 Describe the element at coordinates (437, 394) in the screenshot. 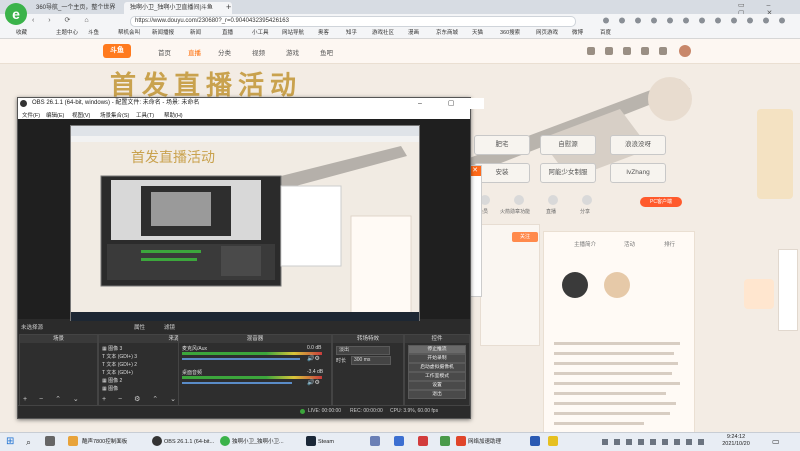

I see `exit-button: 退出` at that location.